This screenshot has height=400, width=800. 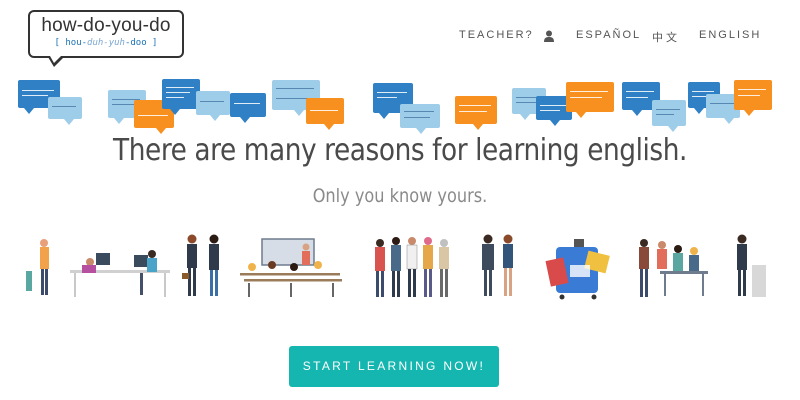 I want to click on classroom-illustration, so click(x=291, y=267).